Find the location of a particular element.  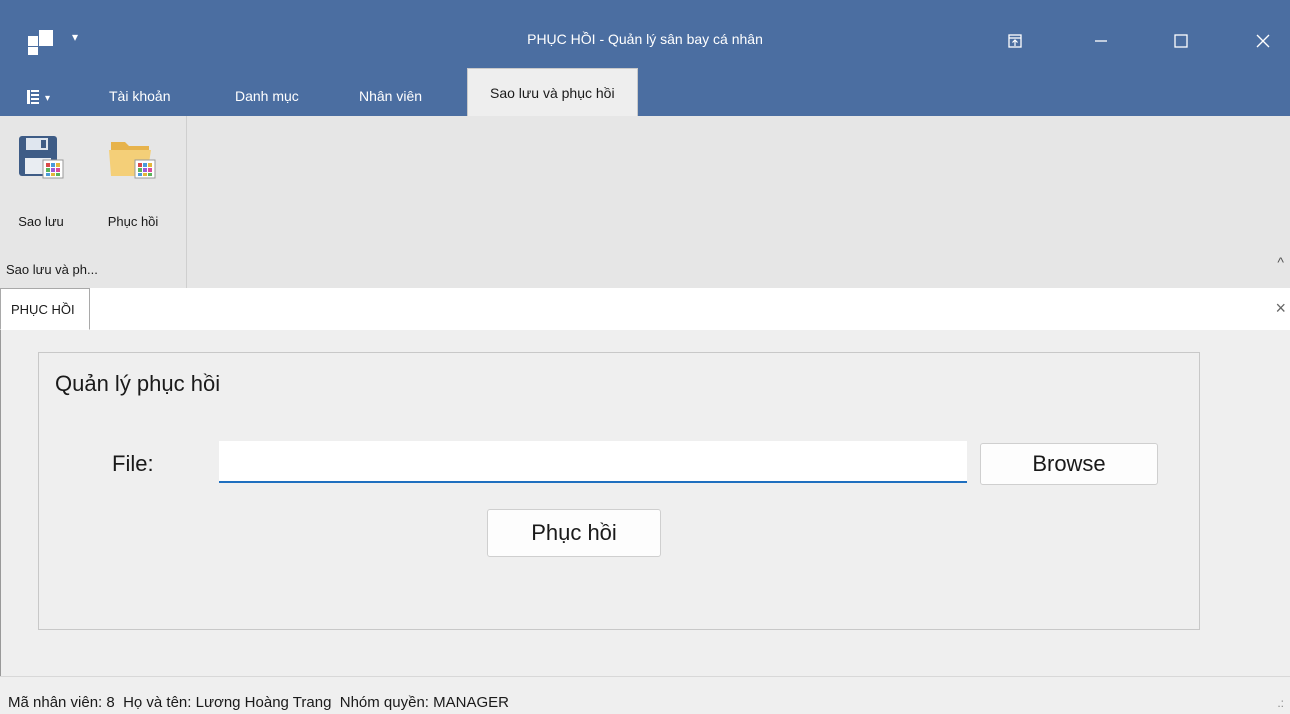

tab-danh-muc: Danh mục is located at coordinates (267, 96).